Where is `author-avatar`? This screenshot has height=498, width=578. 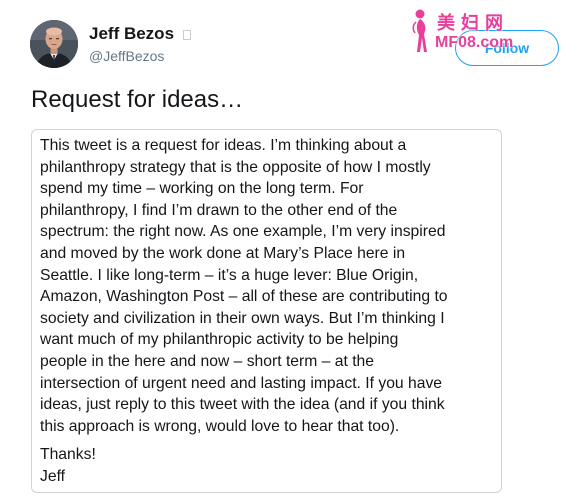 author-avatar is located at coordinates (54, 44).